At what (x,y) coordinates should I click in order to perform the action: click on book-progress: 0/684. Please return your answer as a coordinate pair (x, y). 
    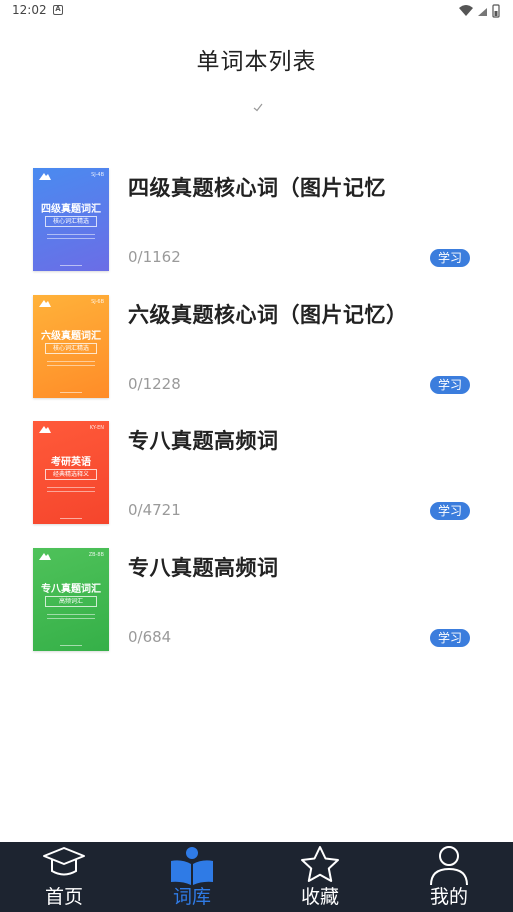
    Looking at the image, I should click on (150, 637).